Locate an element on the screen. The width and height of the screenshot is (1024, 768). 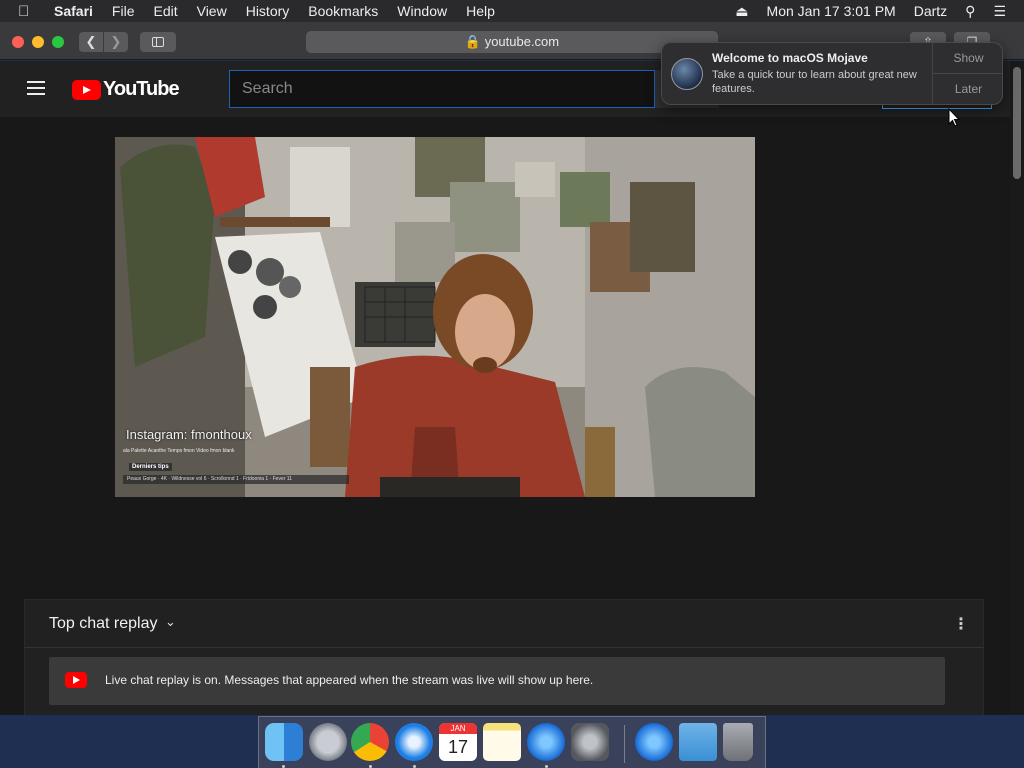
close-window-button is located at coordinates (18, 42).